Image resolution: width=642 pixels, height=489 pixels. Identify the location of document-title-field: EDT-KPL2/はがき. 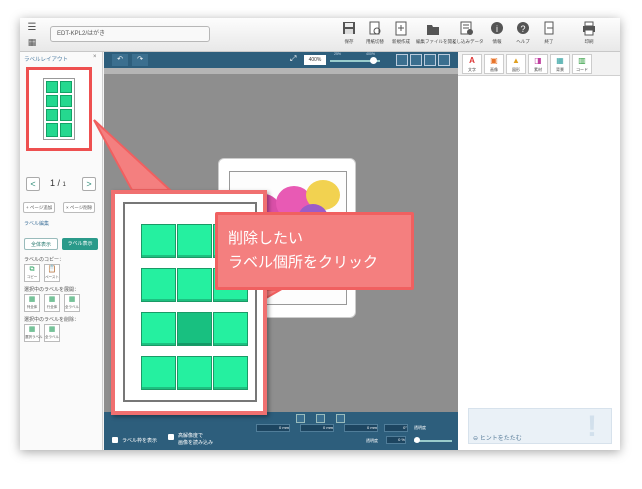
(130, 34).